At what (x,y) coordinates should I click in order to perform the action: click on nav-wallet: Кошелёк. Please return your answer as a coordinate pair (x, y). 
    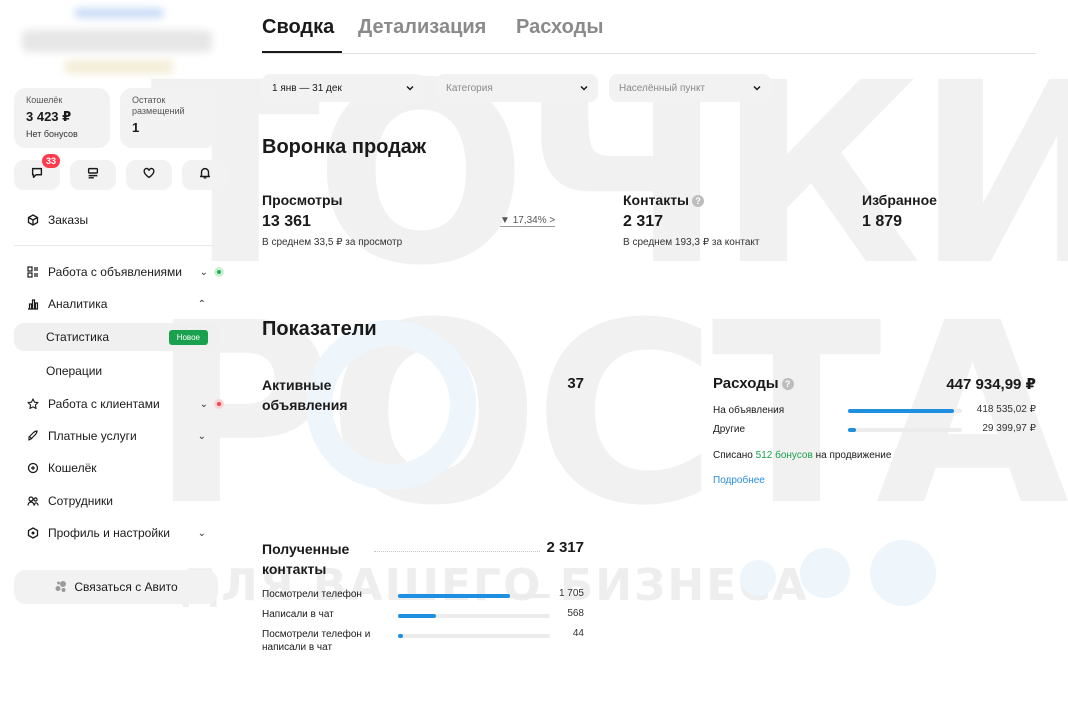
    Looking at the image, I should click on (119, 468).